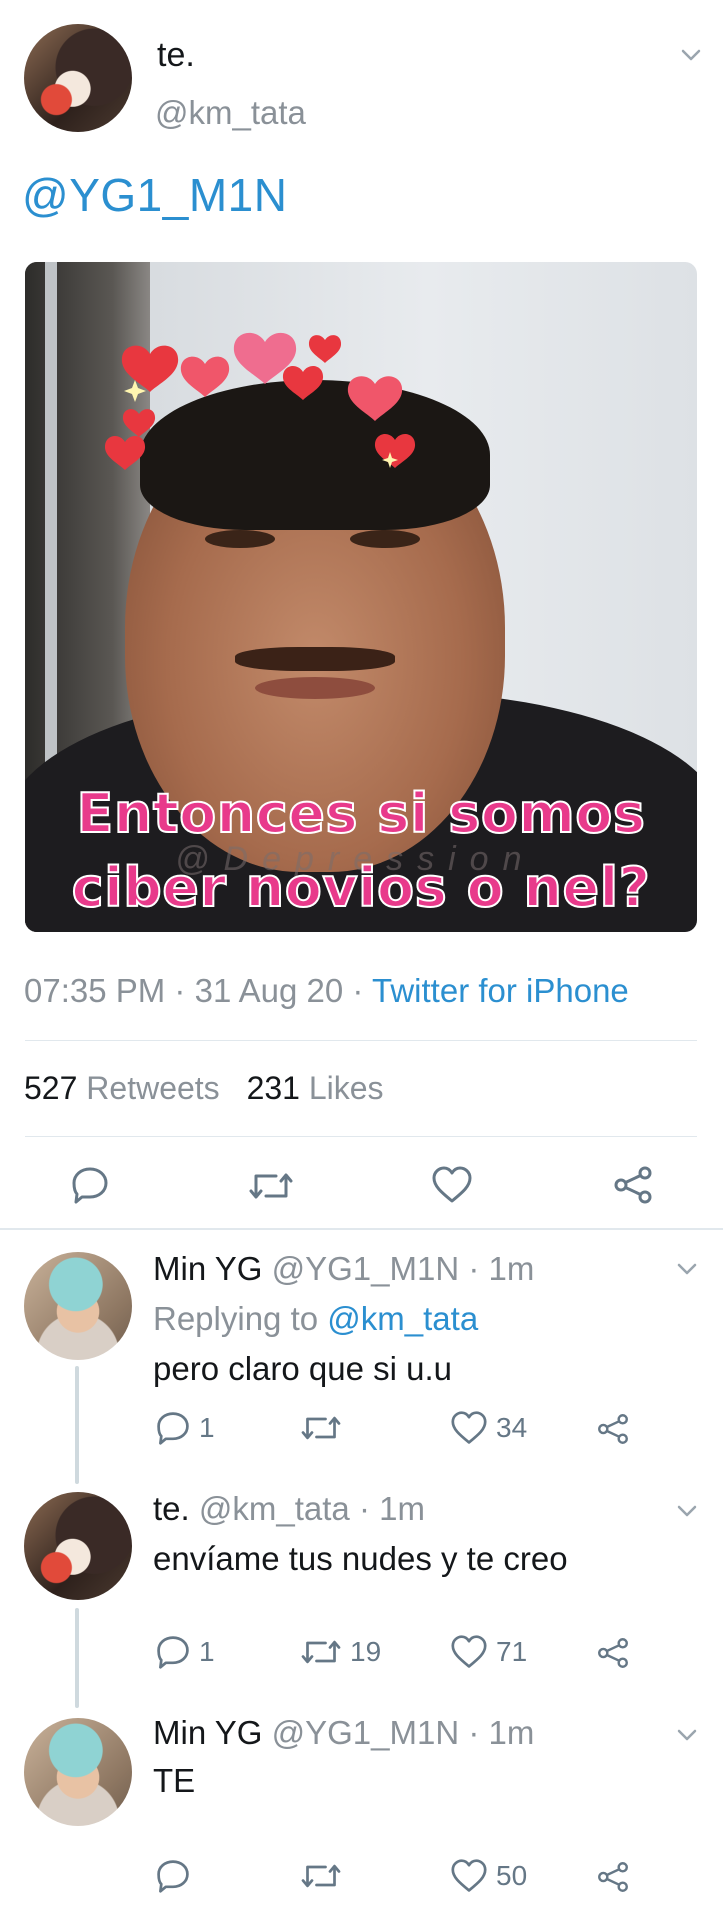 The image size is (723, 1920). What do you see at coordinates (176, 55) in the screenshot?
I see `author-name: te.` at bounding box center [176, 55].